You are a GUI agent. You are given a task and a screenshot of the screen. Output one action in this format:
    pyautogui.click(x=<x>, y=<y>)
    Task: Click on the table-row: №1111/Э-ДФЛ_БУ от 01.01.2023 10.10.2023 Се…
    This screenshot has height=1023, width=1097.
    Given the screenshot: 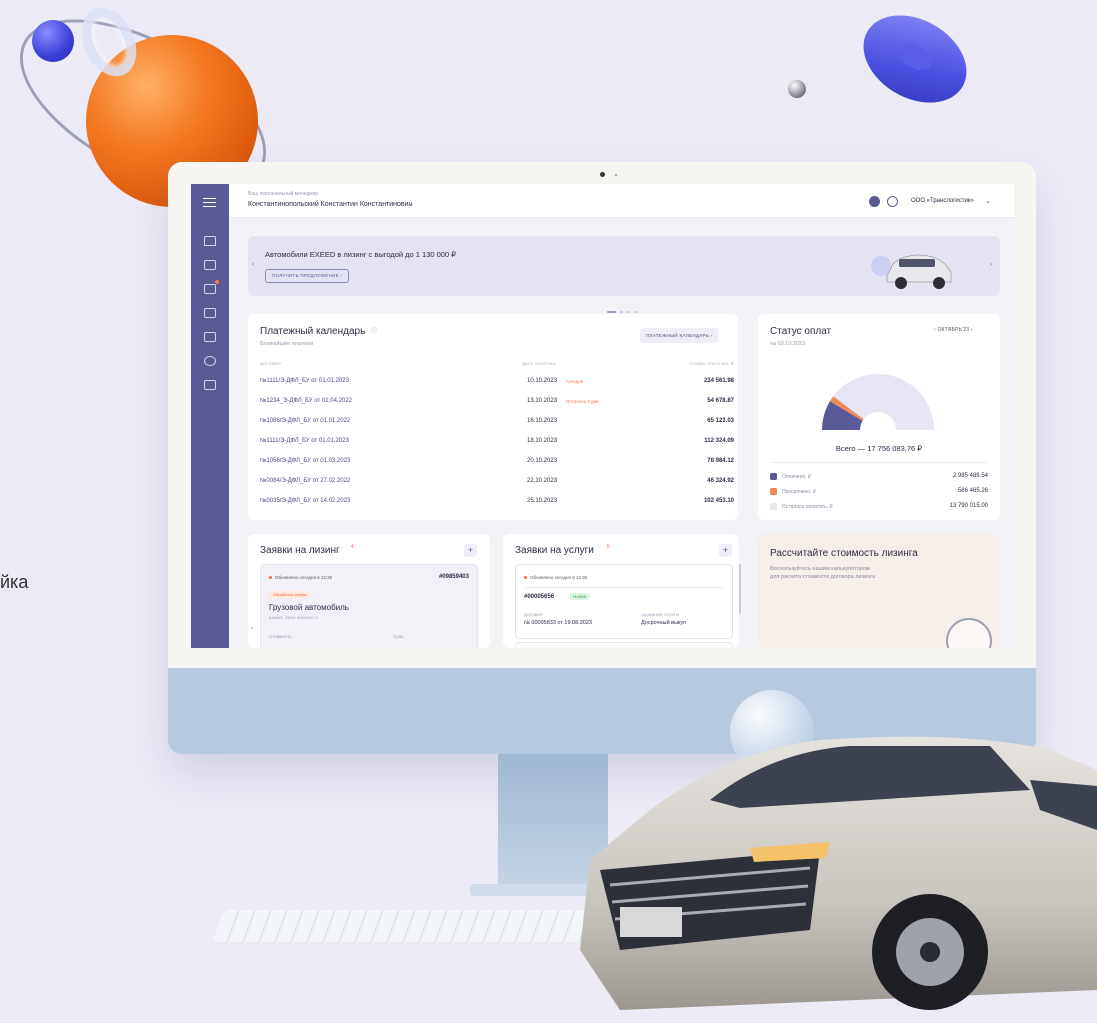 What is the action you would take?
    pyautogui.click(x=497, y=382)
    